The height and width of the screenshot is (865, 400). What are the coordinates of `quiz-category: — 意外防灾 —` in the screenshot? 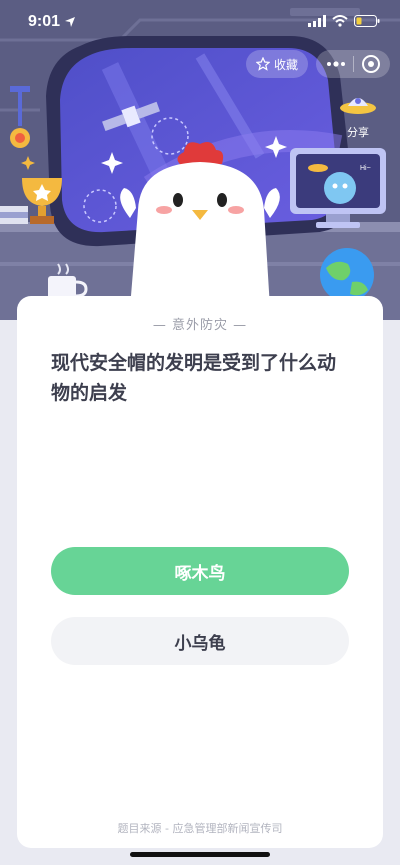 It's located at (200, 325).